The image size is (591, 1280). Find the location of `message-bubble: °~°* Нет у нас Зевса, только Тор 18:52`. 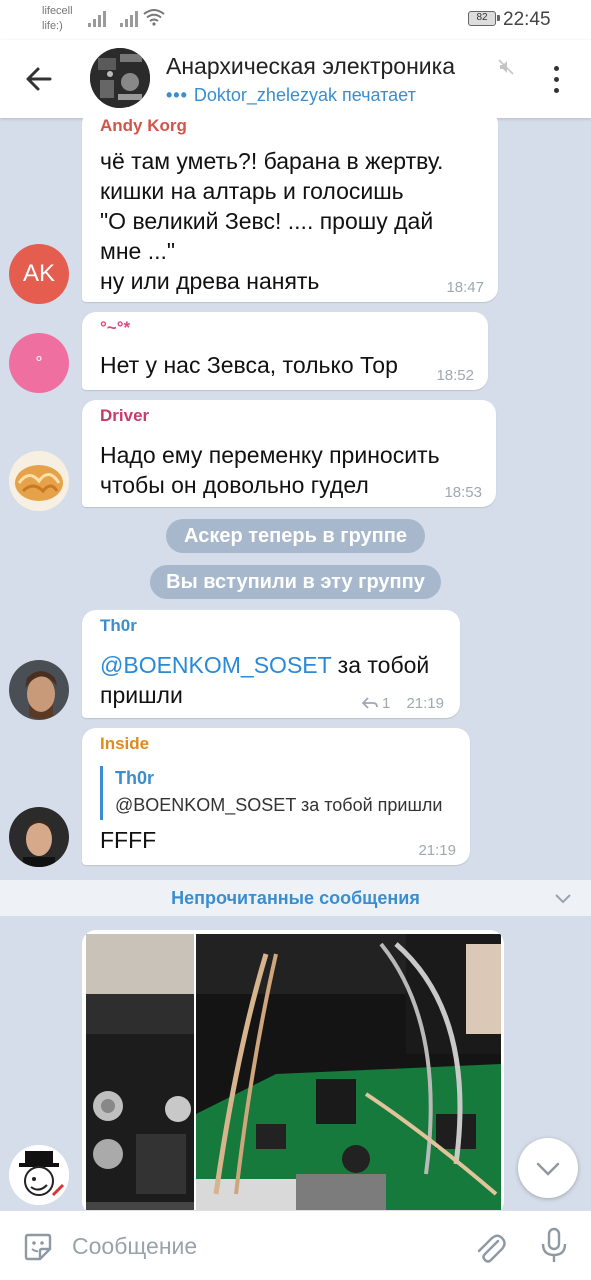

message-bubble: °~°* Нет у нас Зевса, только Тор 18:52 is located at coordinates (285, 351).